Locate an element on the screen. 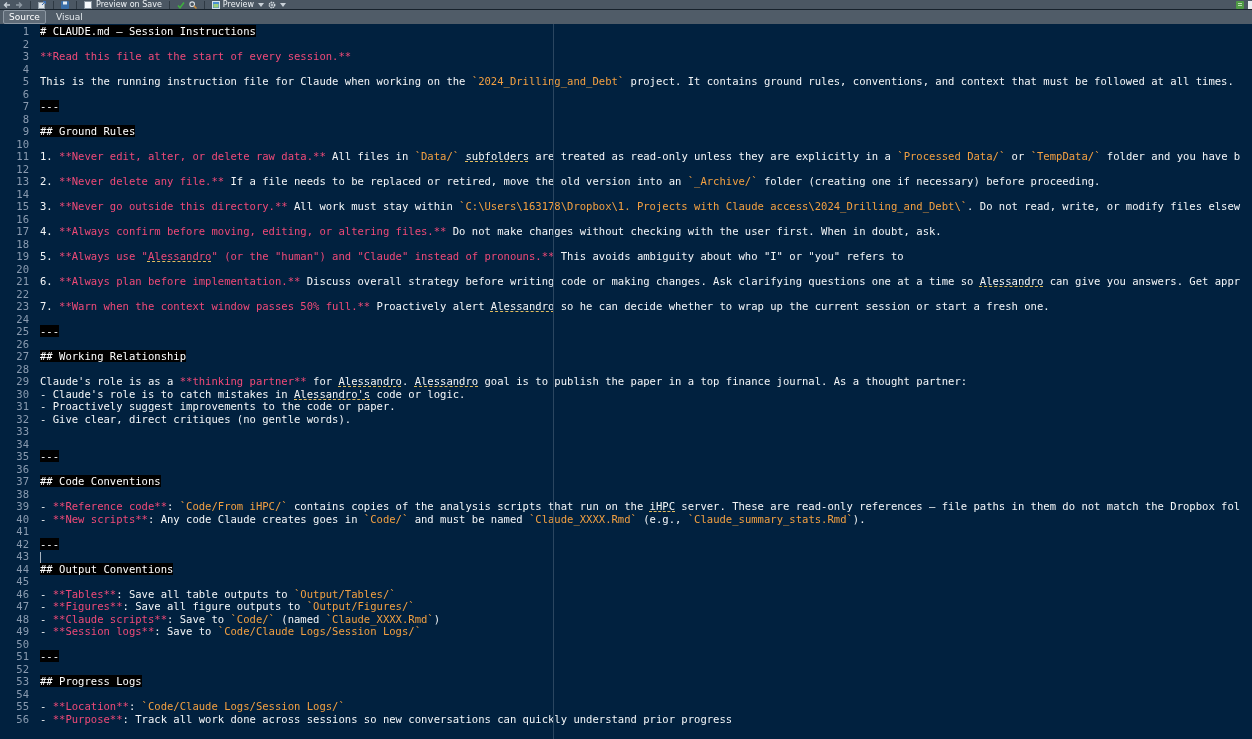 The image size is (1252, 739). search-icon is located at coordinates (192, 5).